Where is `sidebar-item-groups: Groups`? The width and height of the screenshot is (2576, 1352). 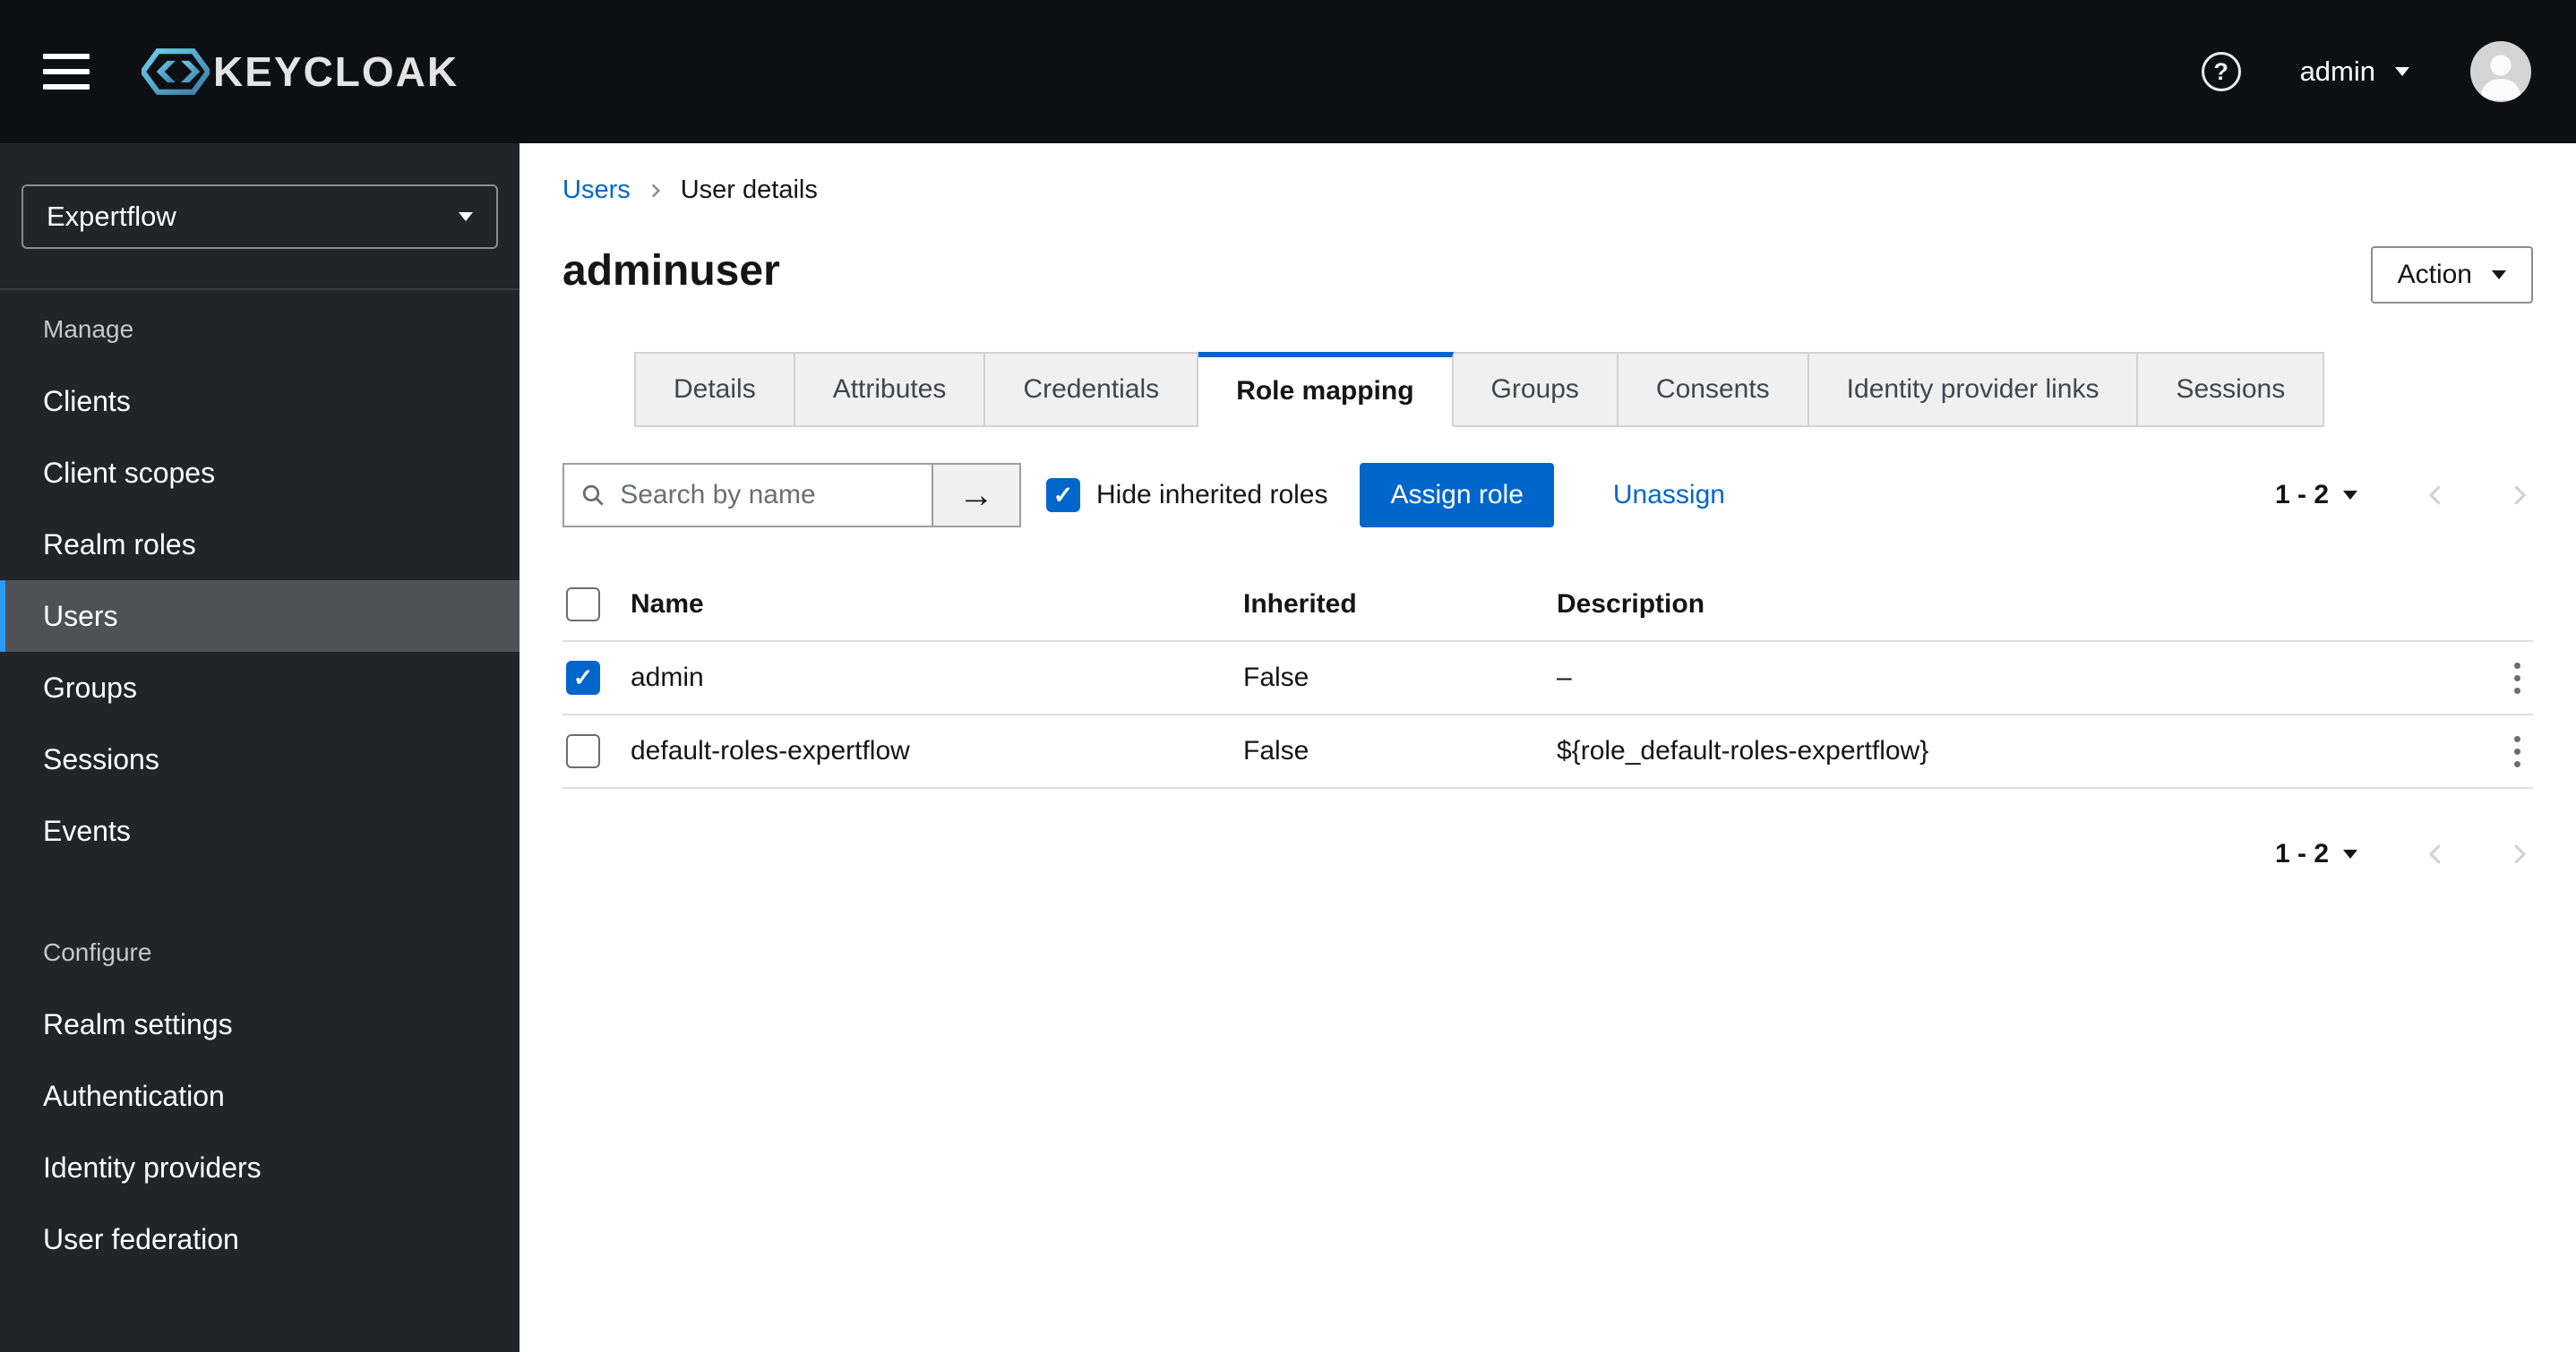
sidebar-item-groups: Groups is located at coordinates (259, 687).